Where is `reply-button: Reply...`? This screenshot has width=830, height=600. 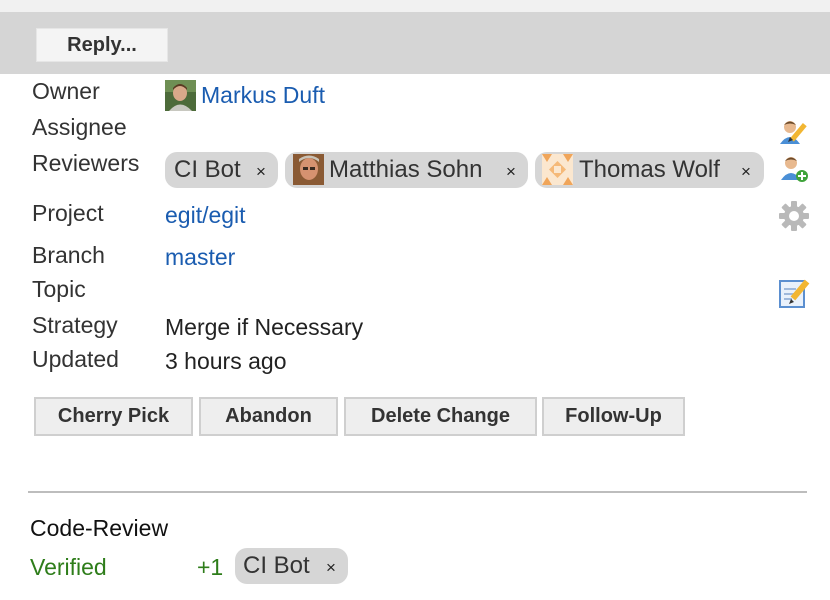 reply-button: Reply... is located at coordinates (102, 45).